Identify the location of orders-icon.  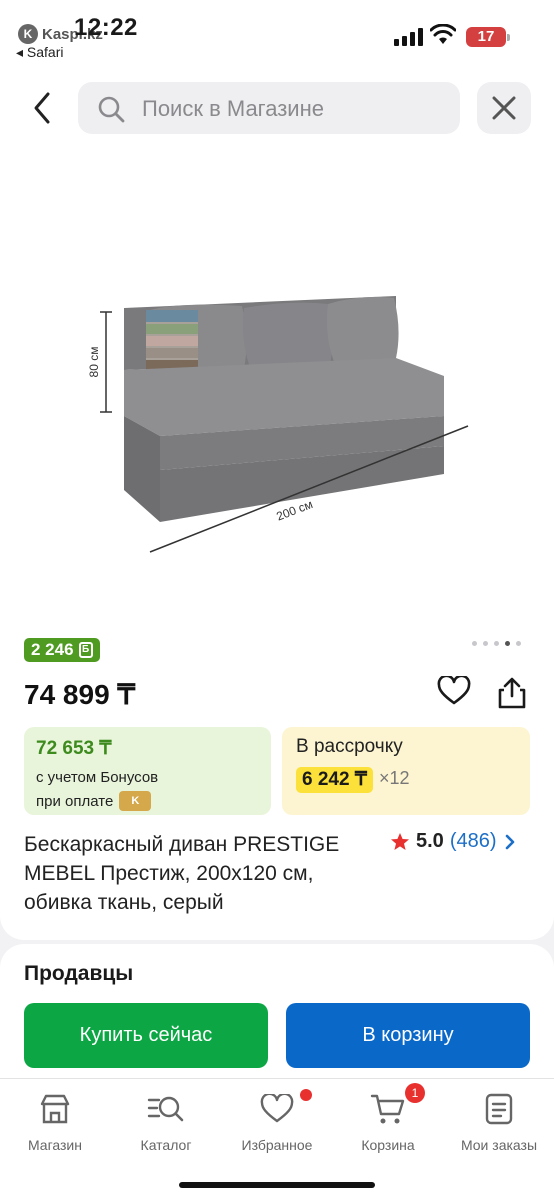
(499, 1109).